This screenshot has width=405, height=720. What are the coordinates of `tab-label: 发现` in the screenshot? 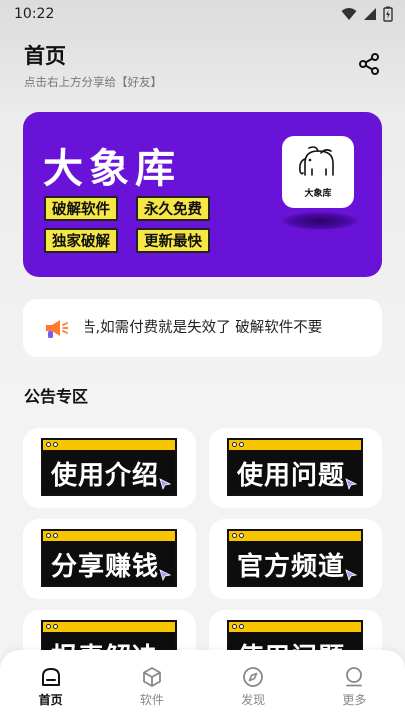 It's located at (253, 700).